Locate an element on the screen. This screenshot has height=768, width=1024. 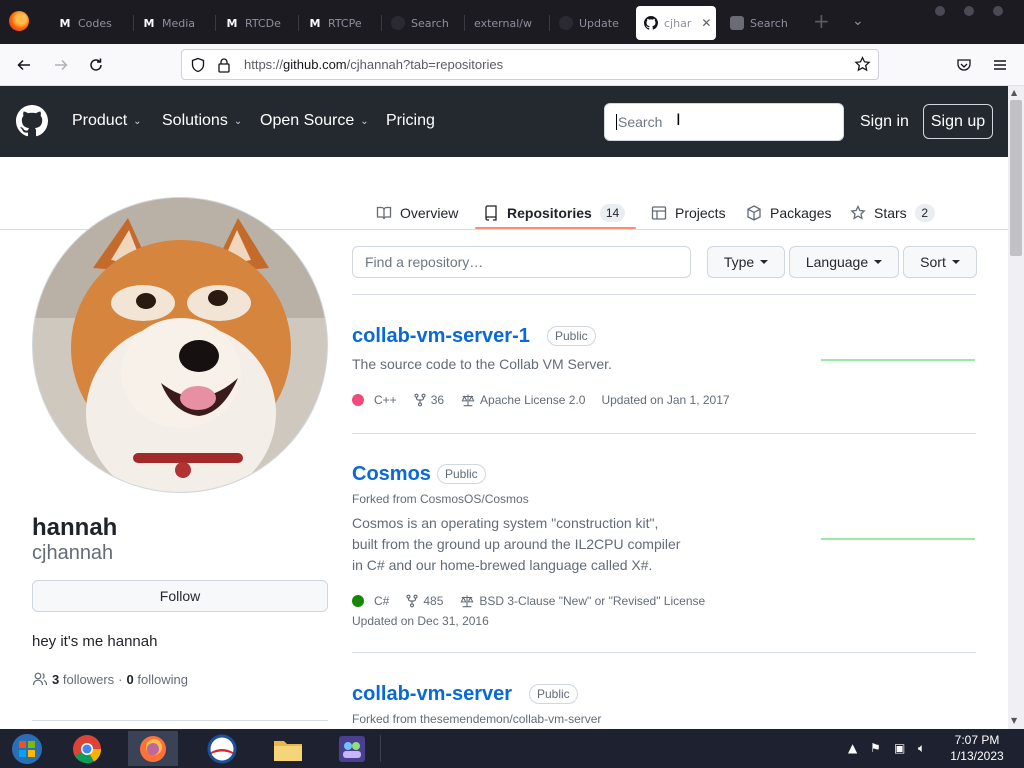
reload-icon is located at coordinates (96, 64).